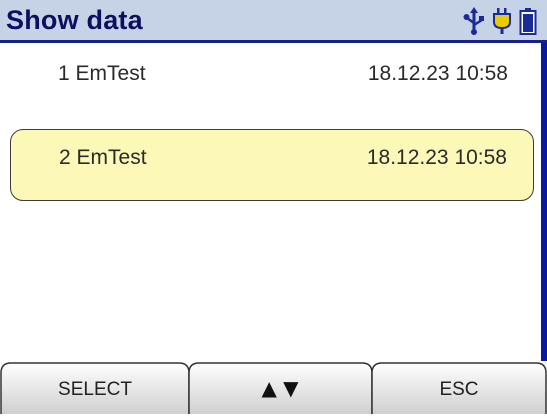 The height and width of the screenshot is (419, 547). I want to click on list-item-label: 2 EmTest, so click(103, 157).